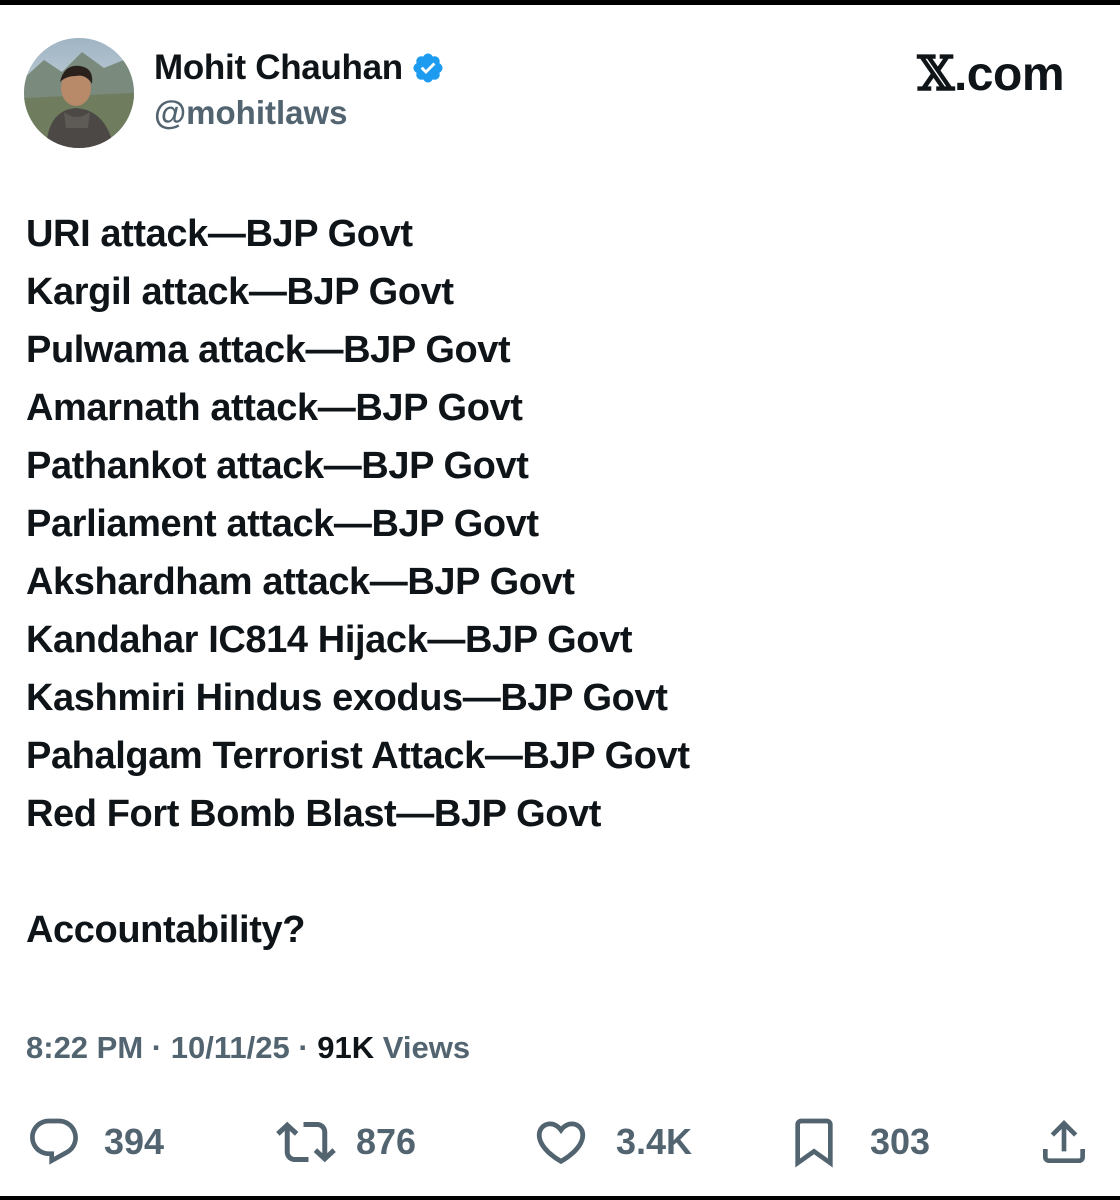 The image size is (1120, 1200). I want to click on verified-badge-icon, so click(428, 68).